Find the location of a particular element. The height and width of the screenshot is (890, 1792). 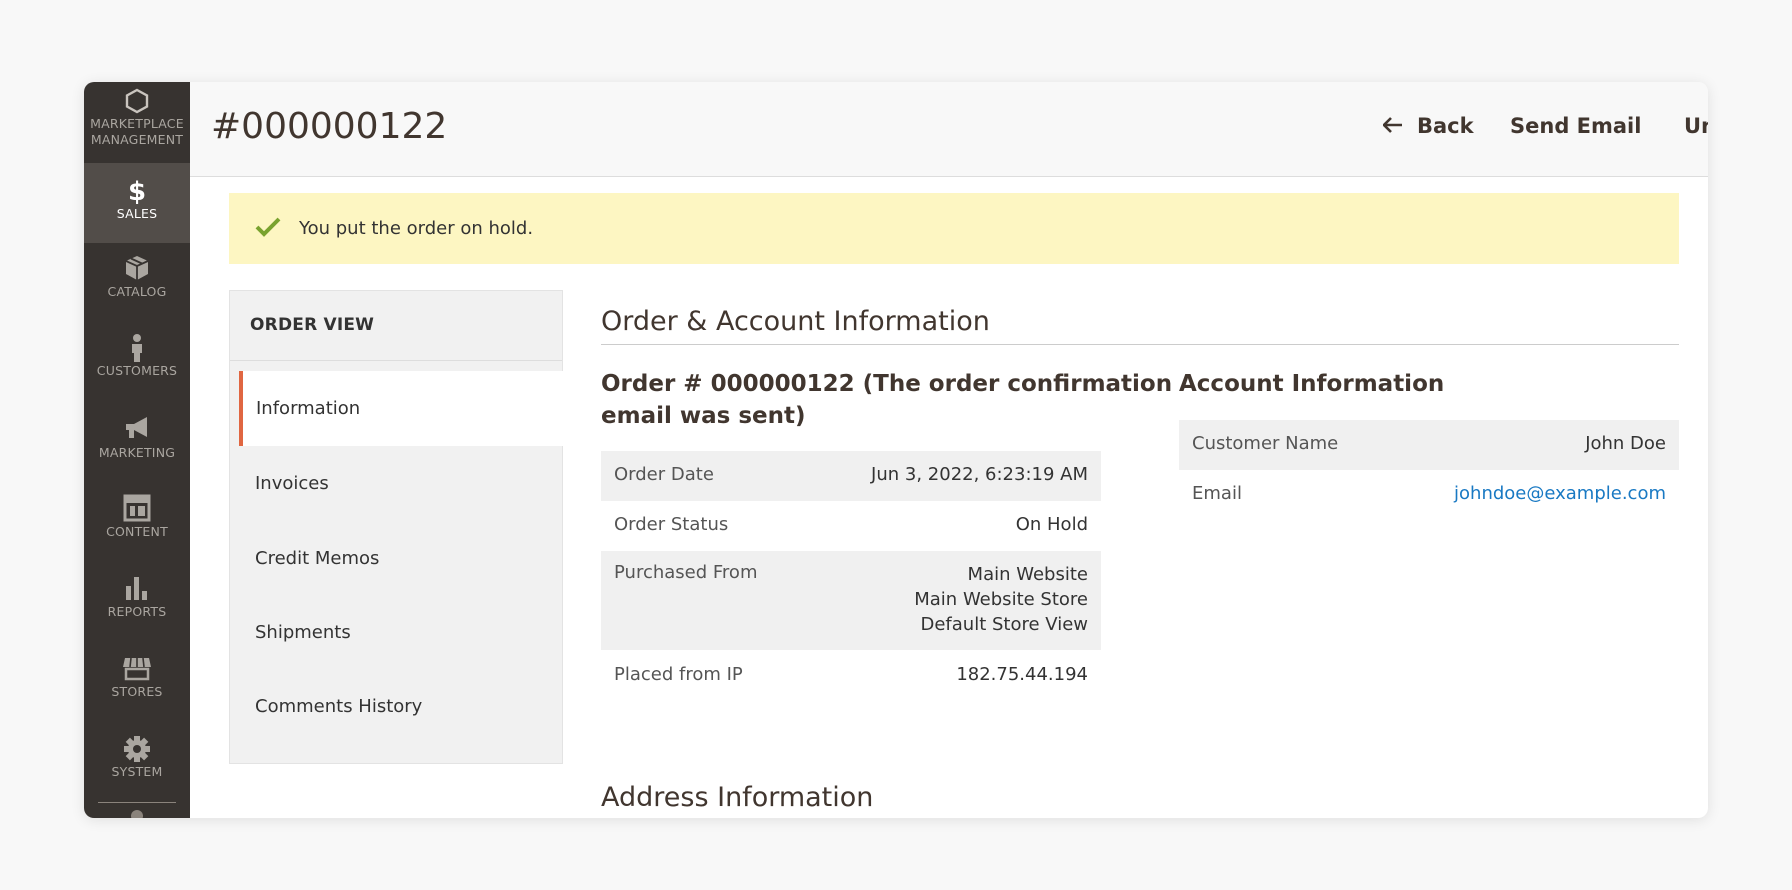

table-row: Email johndoe@example.com is located at coordinates (1429, 495).